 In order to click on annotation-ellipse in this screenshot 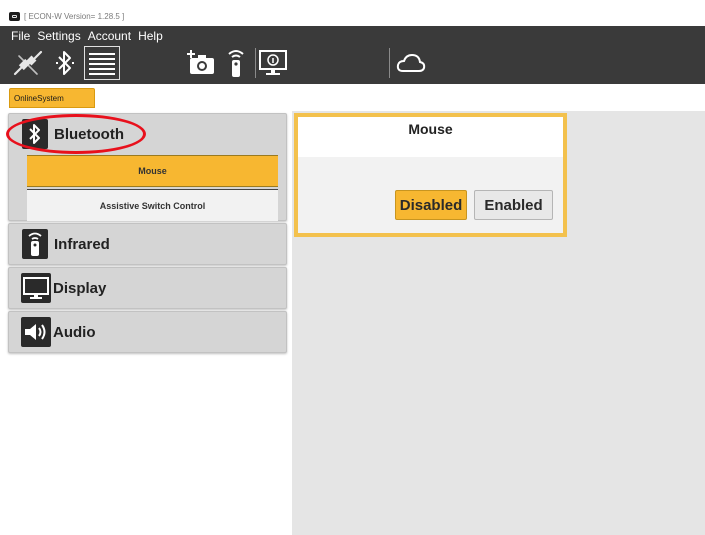, I will do `click(76, 134)`.